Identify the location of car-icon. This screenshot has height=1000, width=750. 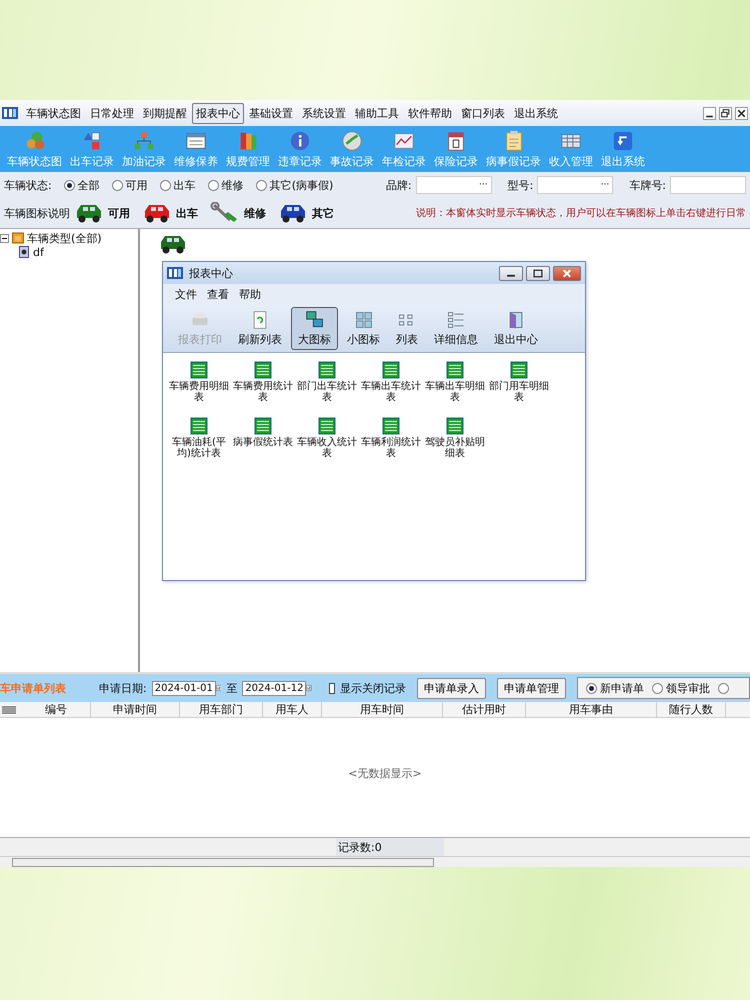
(173, 244).